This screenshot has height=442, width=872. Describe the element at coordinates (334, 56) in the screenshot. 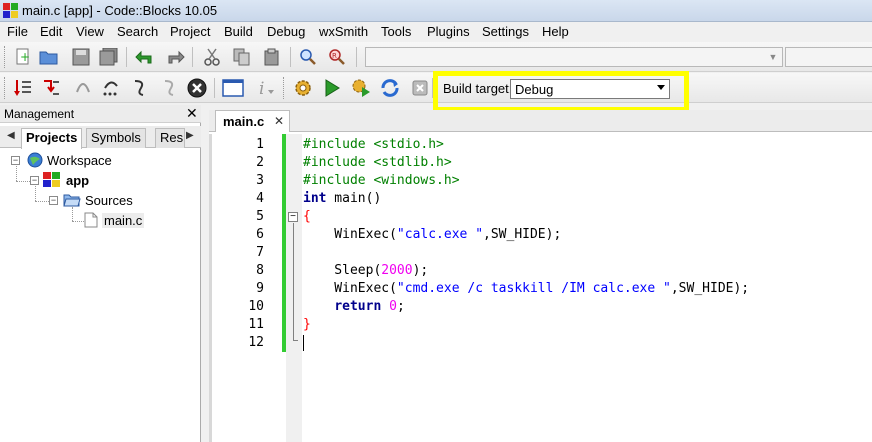

I see `svg-text: R` at that location.